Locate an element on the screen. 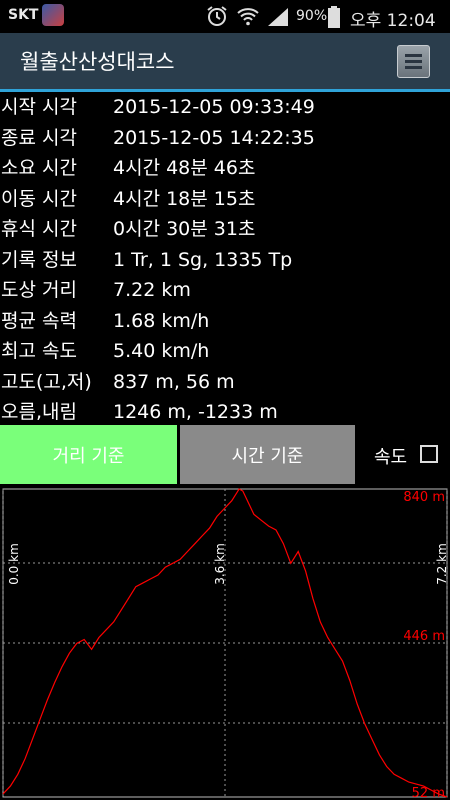 The image size is (450, 800). summary-label: 오름,내림 is located at coordinates (39, 412).